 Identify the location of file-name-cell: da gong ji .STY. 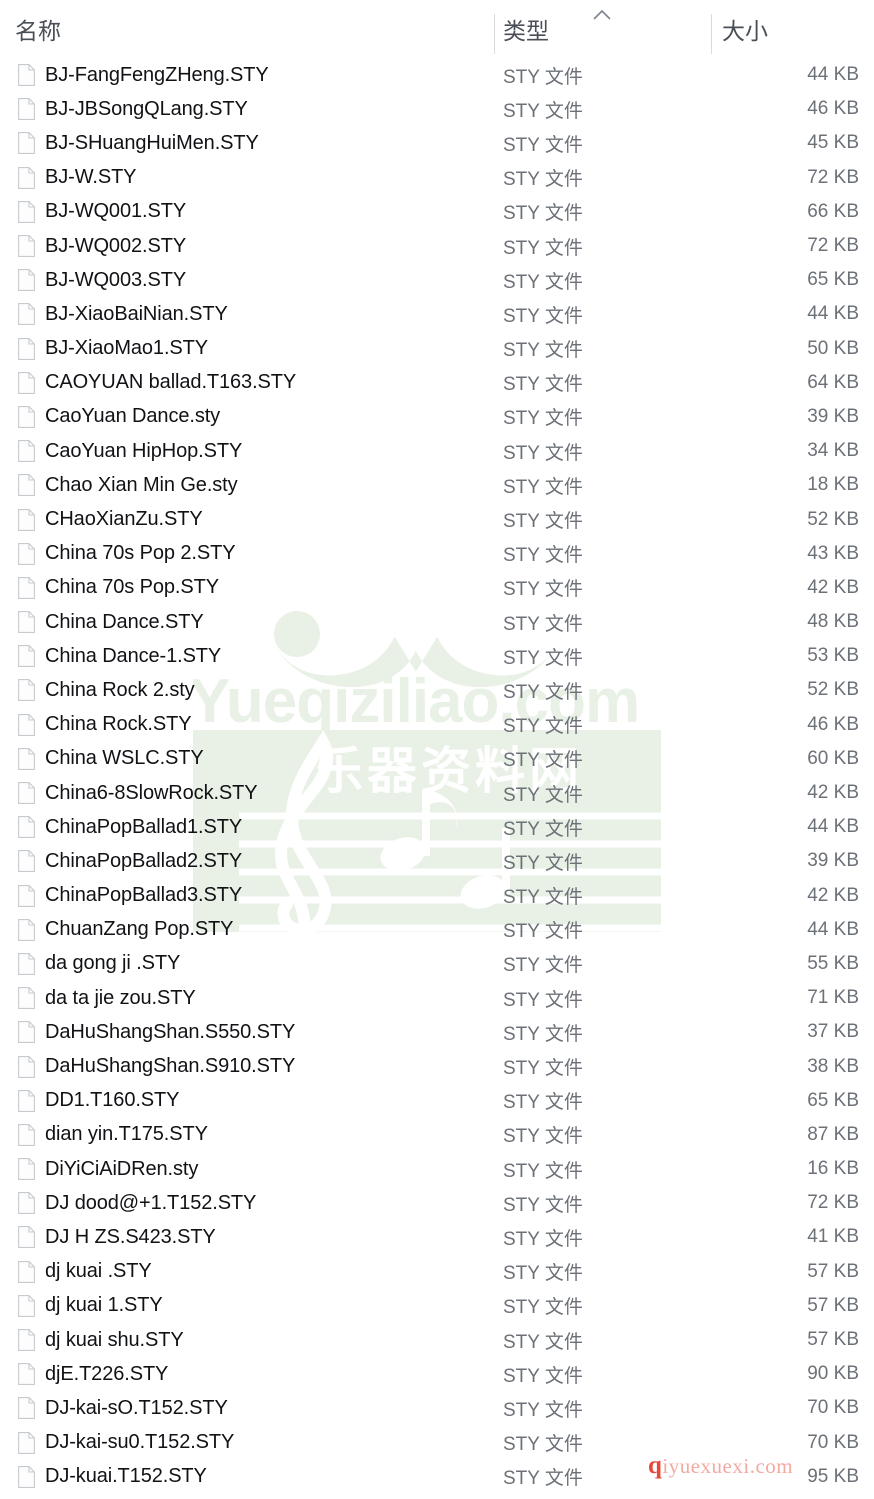
(99, 963).